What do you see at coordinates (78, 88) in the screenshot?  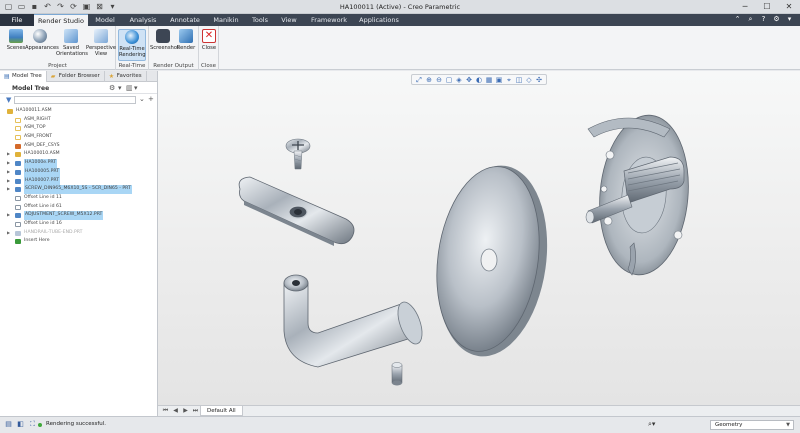 I see `tree-header: Model Tree ⚙ ▾ ▥ ▾` at bounding box center [78, 88].